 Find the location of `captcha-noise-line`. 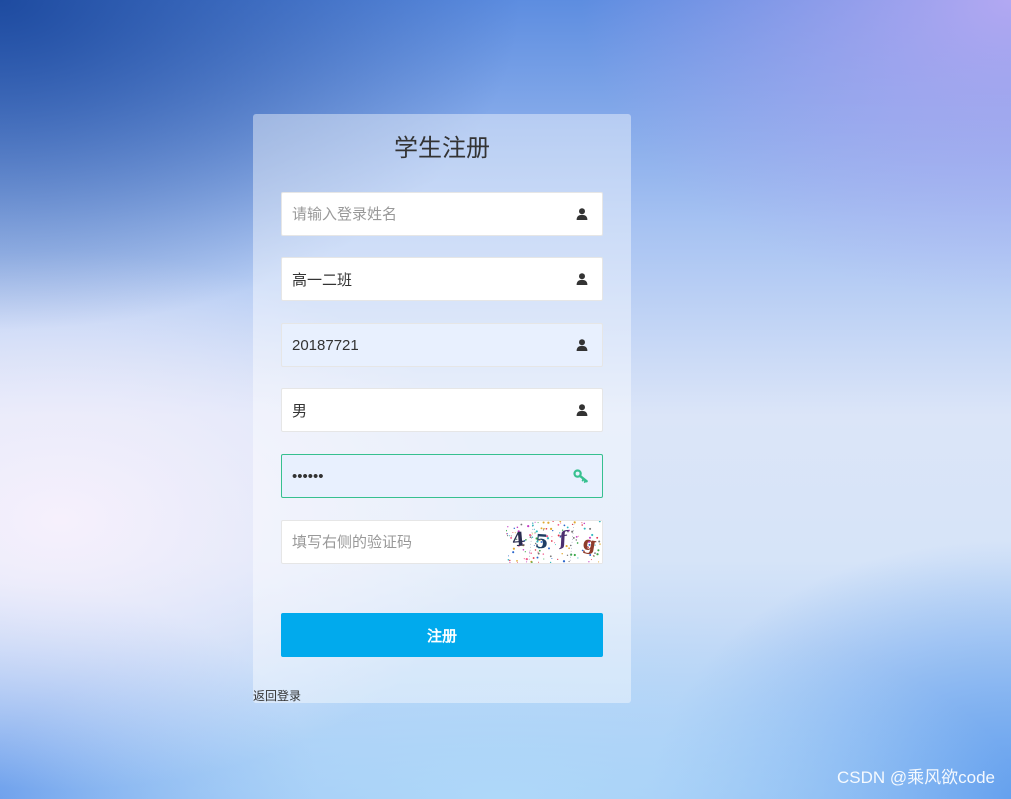

captcha-noise-line is located at coordinates (531, 542).